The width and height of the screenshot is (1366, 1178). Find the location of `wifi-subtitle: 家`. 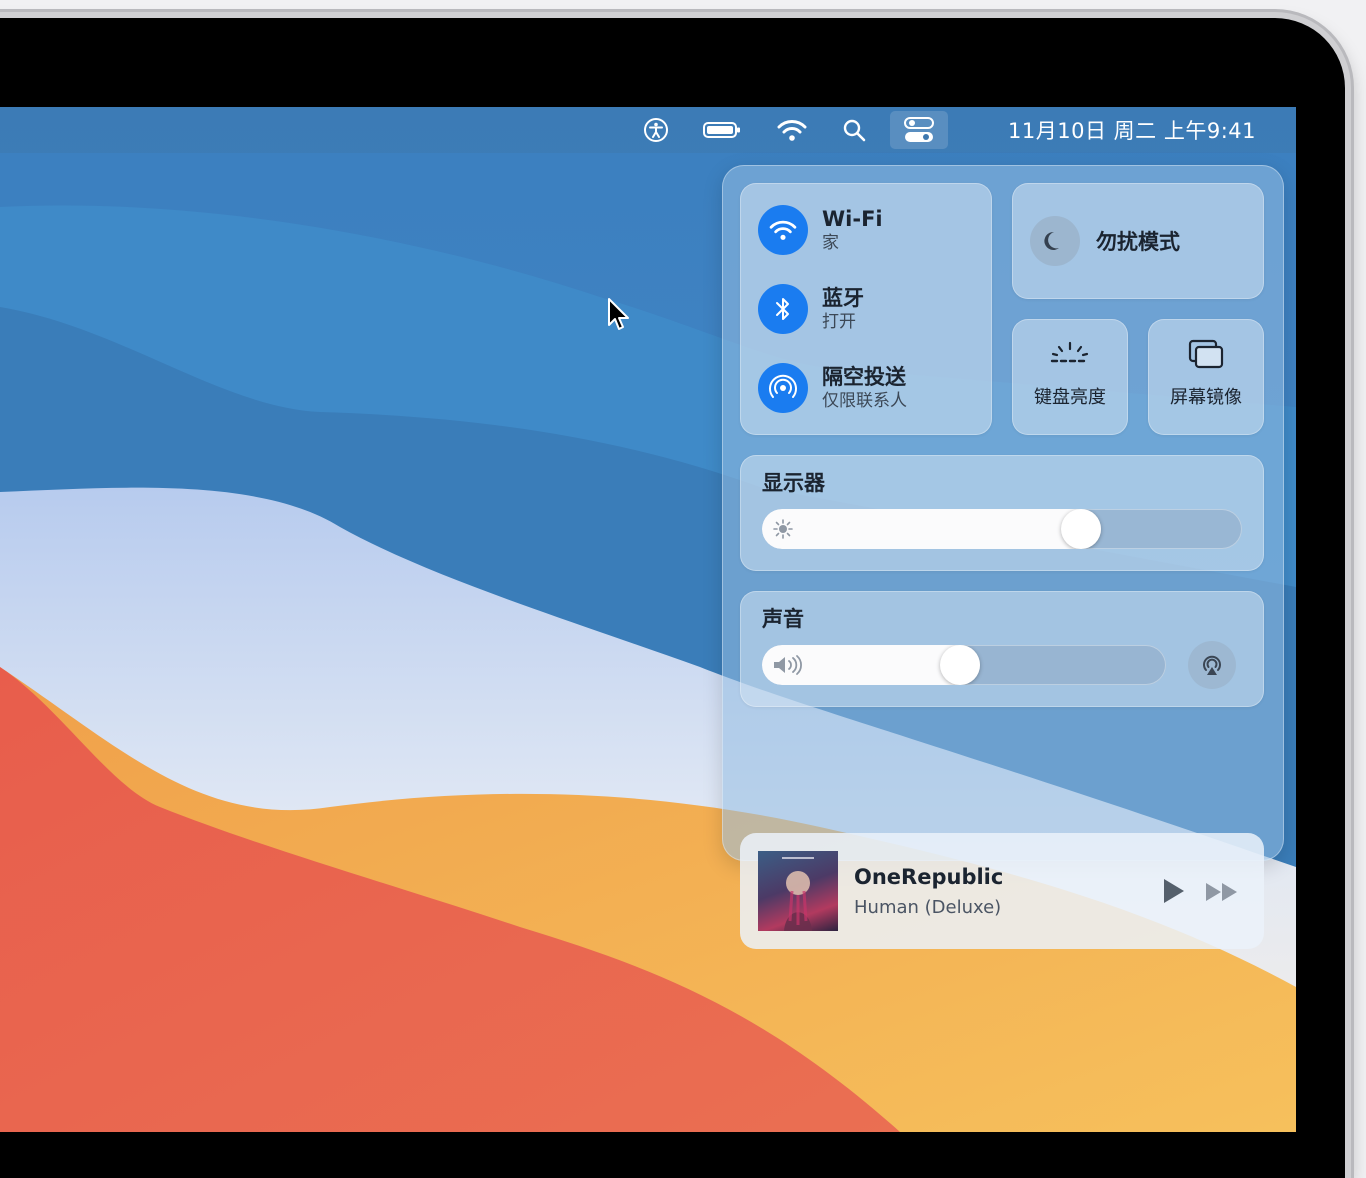

wifi-subtitle: 家 is located at coordinates (830, 242).